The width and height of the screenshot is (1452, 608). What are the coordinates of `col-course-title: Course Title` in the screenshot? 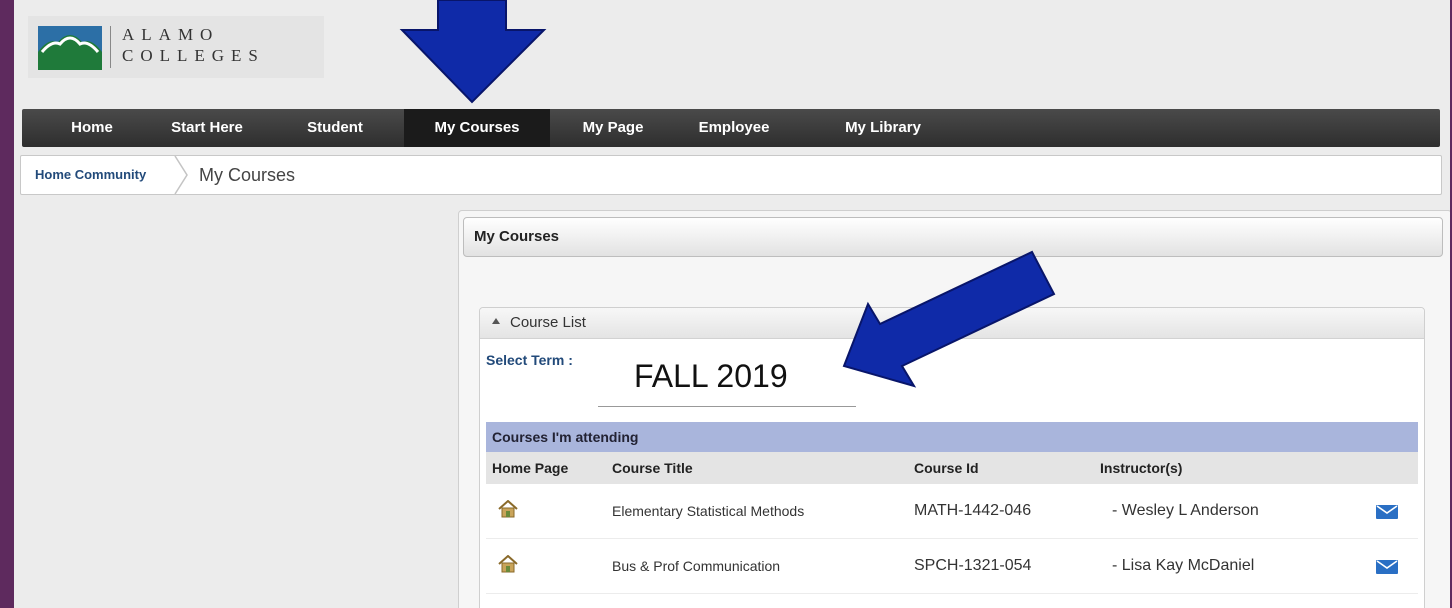 It's located at (652, 468).